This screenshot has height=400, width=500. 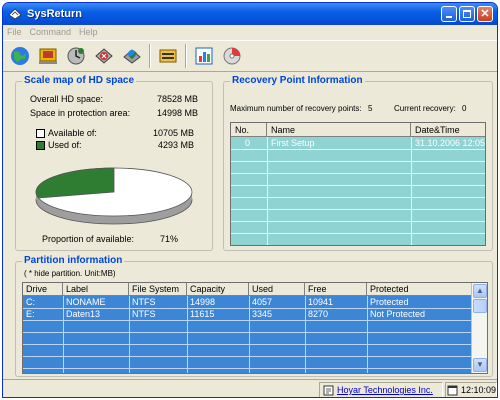 I want to click on column-header-no: No., so click(x=249, y=130).